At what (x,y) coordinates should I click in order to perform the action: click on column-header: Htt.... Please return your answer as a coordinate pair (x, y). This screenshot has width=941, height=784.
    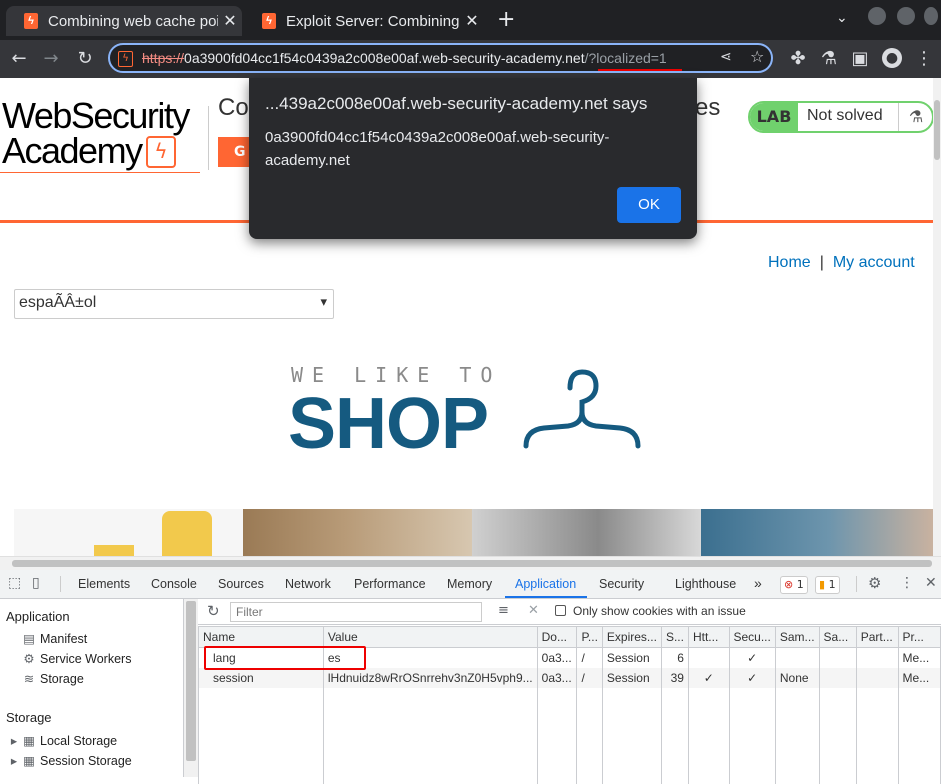
    Looking at the image, I should click on (708, 637).